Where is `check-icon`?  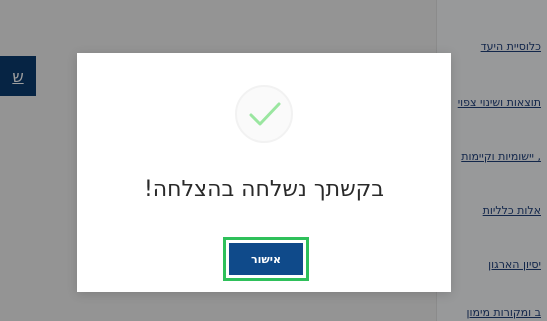
check-icon is located at coordinates (264, 114).